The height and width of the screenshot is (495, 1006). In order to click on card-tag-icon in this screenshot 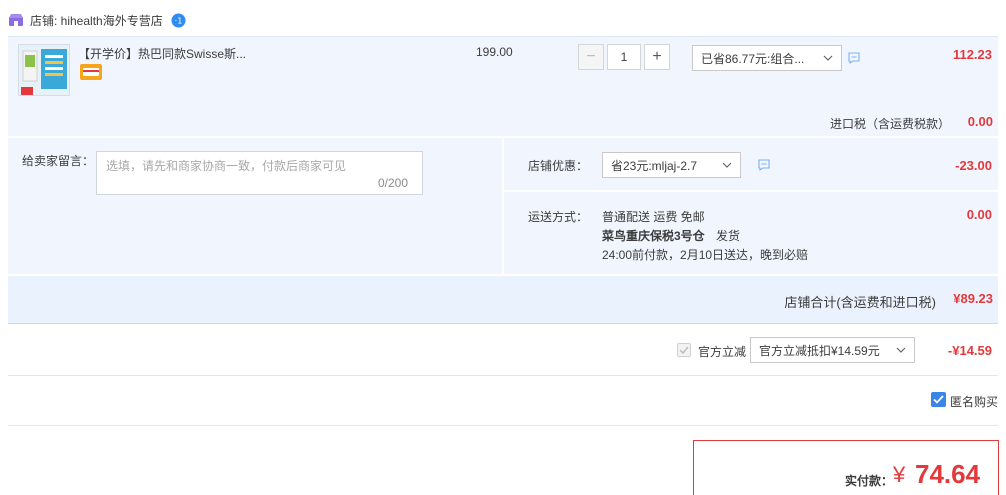, I will do `click(91, 72)`.